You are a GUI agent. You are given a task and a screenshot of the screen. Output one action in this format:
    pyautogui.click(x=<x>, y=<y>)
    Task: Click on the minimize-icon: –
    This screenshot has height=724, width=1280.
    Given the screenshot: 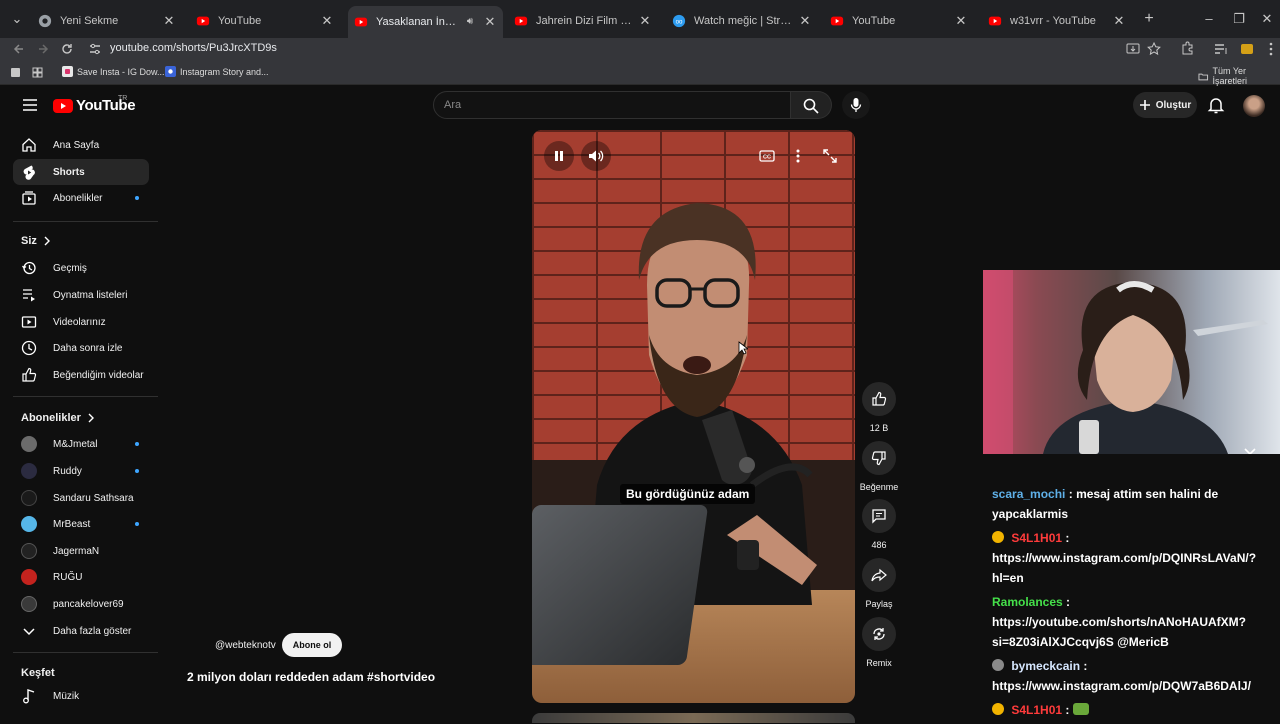 What is the action you would take?
    pyautogui.click(x=1209, y=19)
    